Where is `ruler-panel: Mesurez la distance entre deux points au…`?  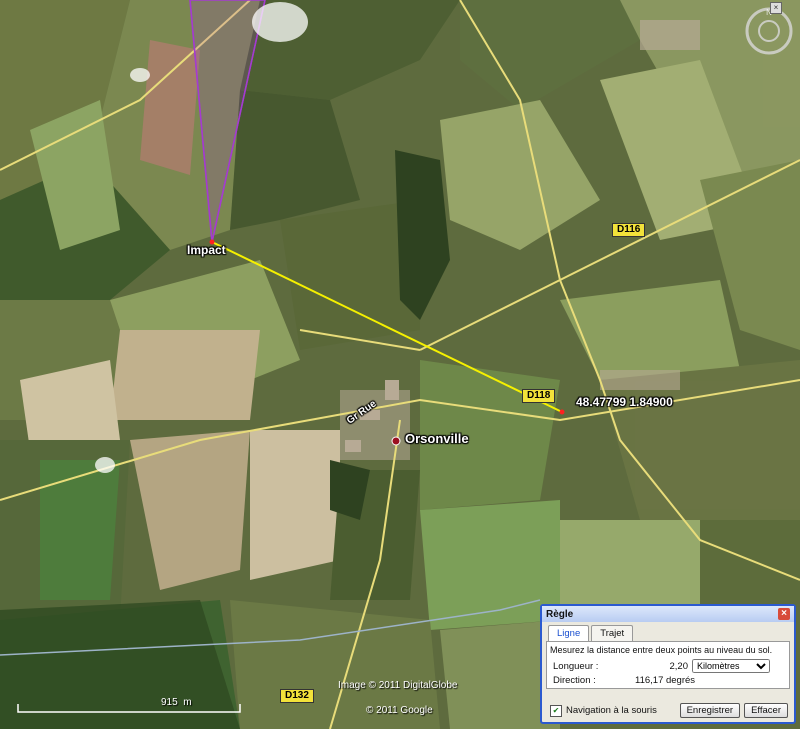 ruler-panel: Mesurez la distance entre deux points au… is located at coordinates (668, 665).